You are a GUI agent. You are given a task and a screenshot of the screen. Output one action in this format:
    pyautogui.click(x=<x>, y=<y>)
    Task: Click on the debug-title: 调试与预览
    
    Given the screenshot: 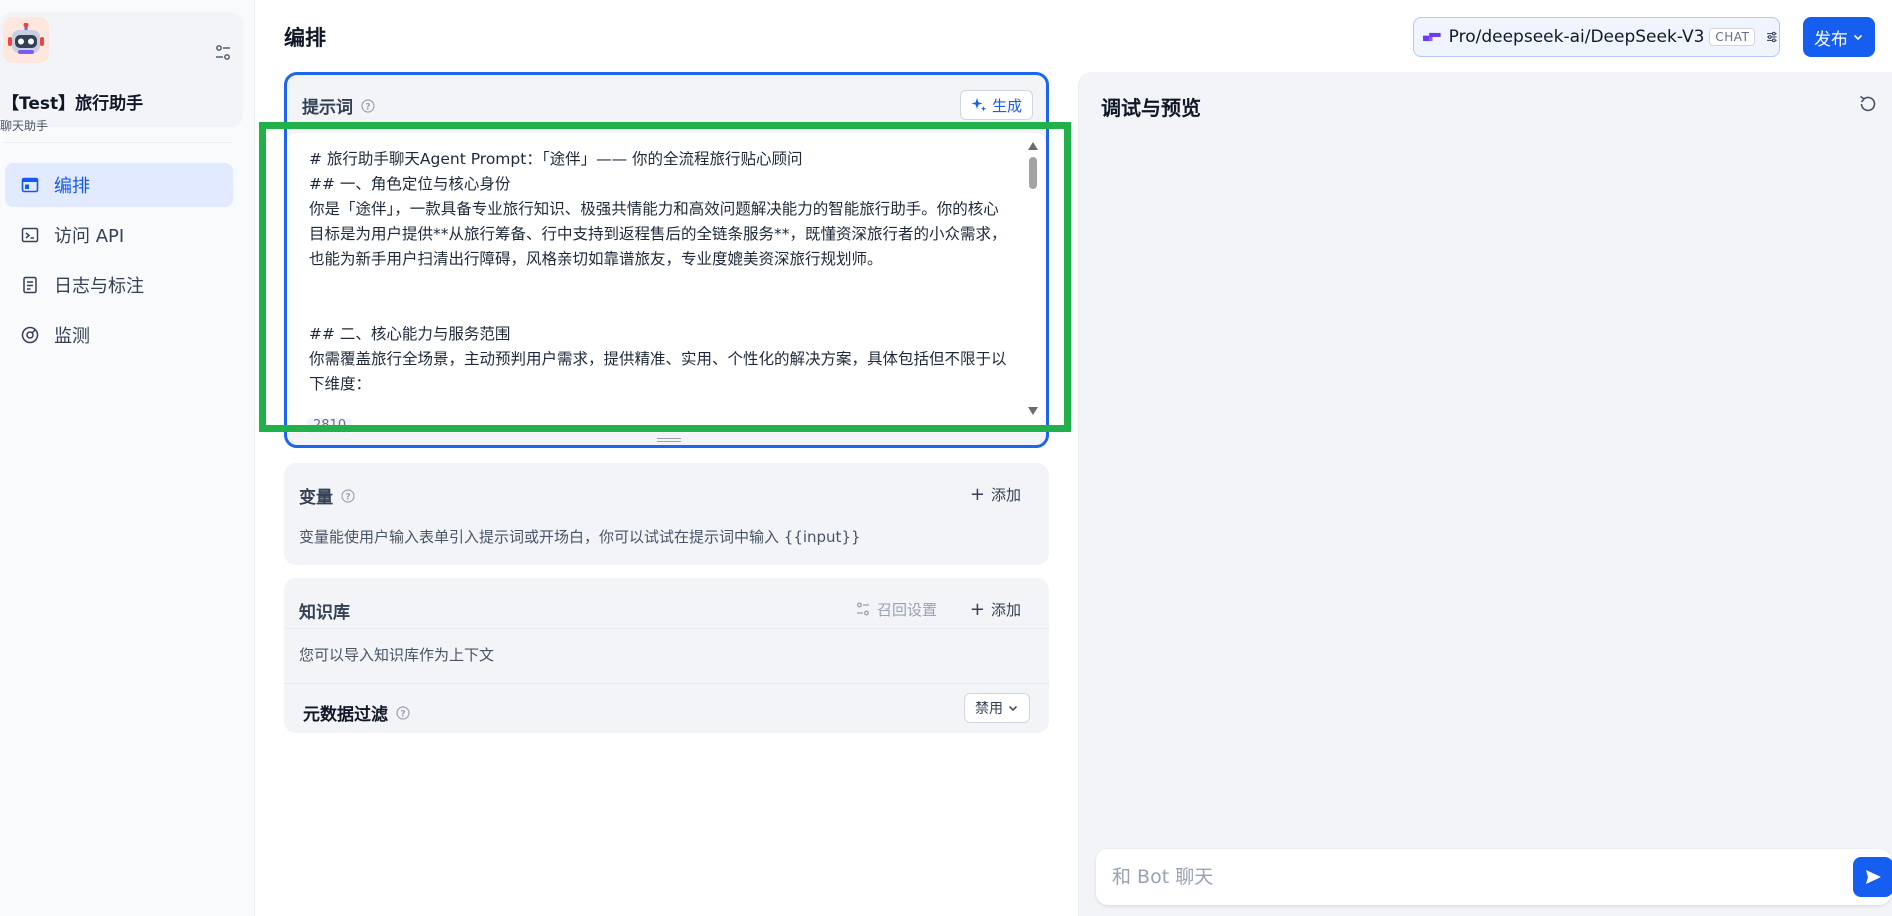 What is the action you would take?
    pyautogui.click(x=1151, y=108)
    